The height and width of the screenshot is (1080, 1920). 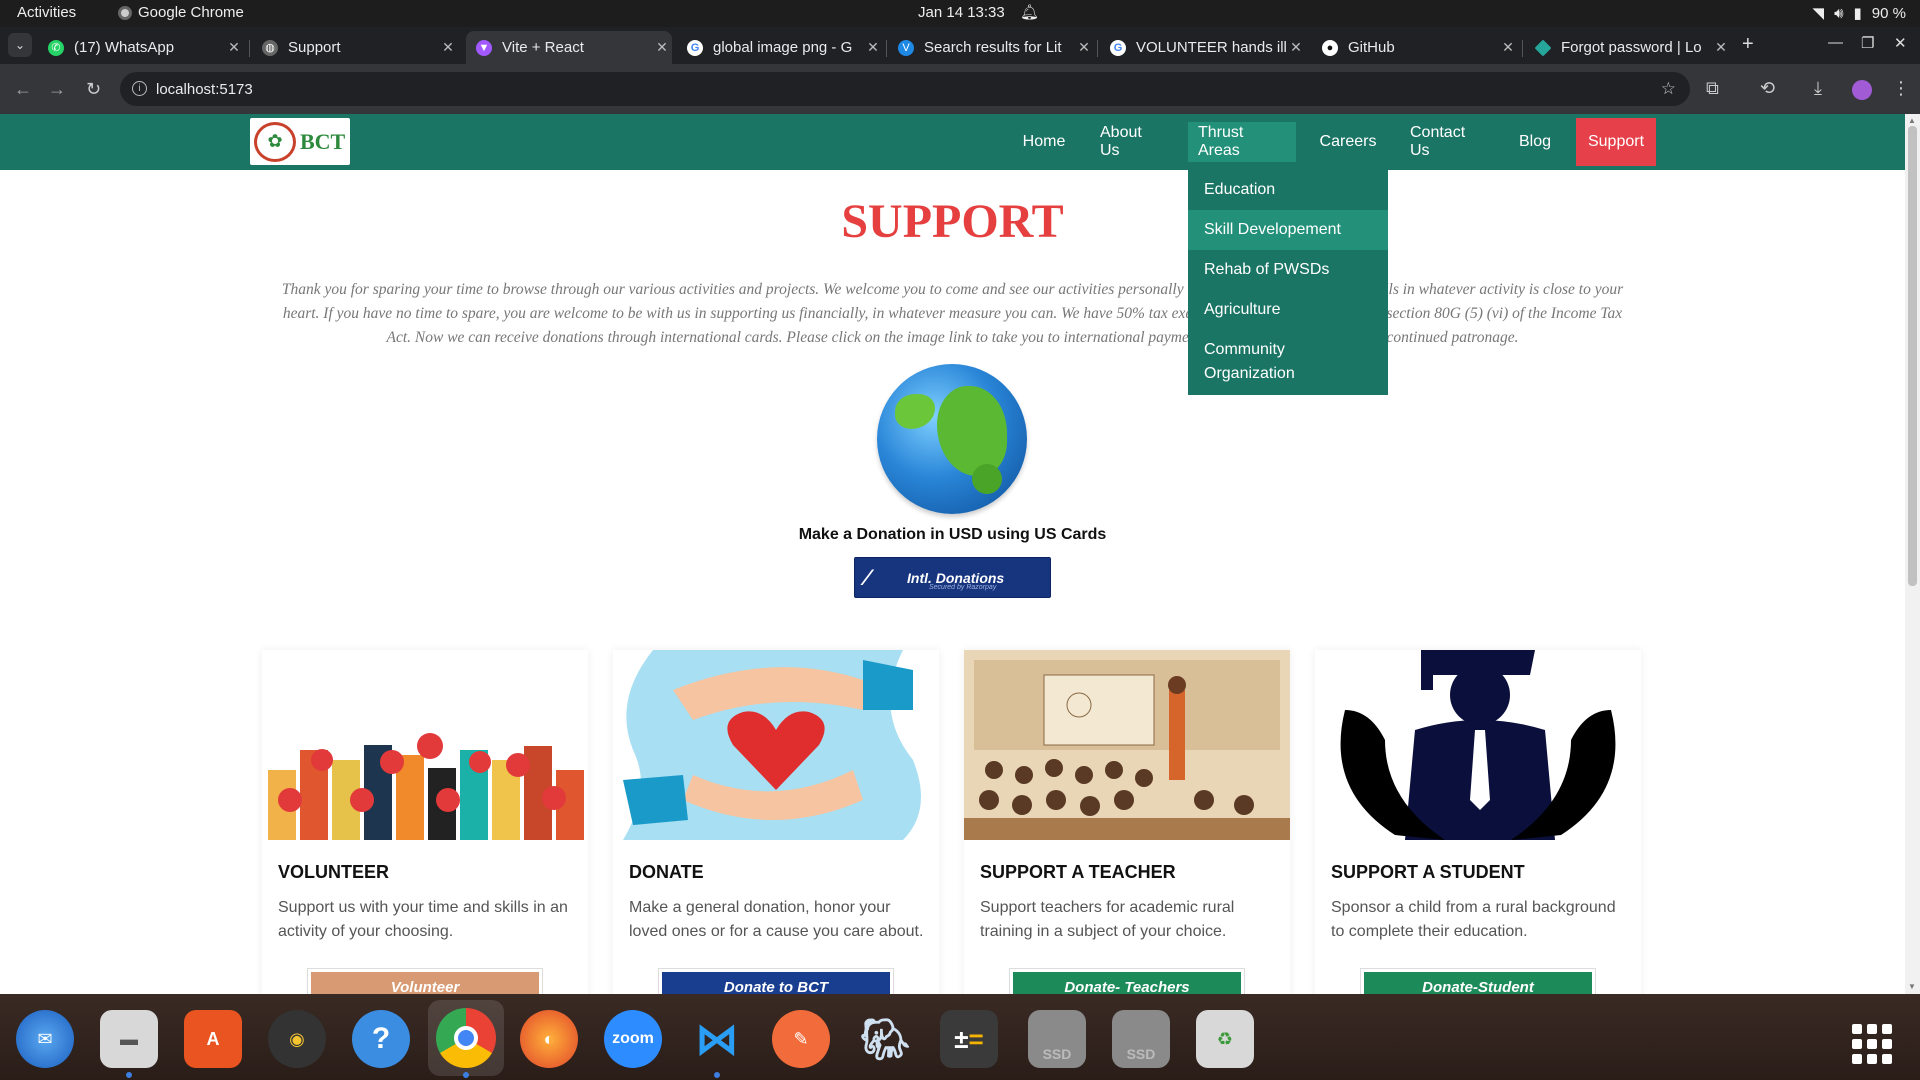 I want to click on dropdown-education: Education, so click(x=1288, y=190).